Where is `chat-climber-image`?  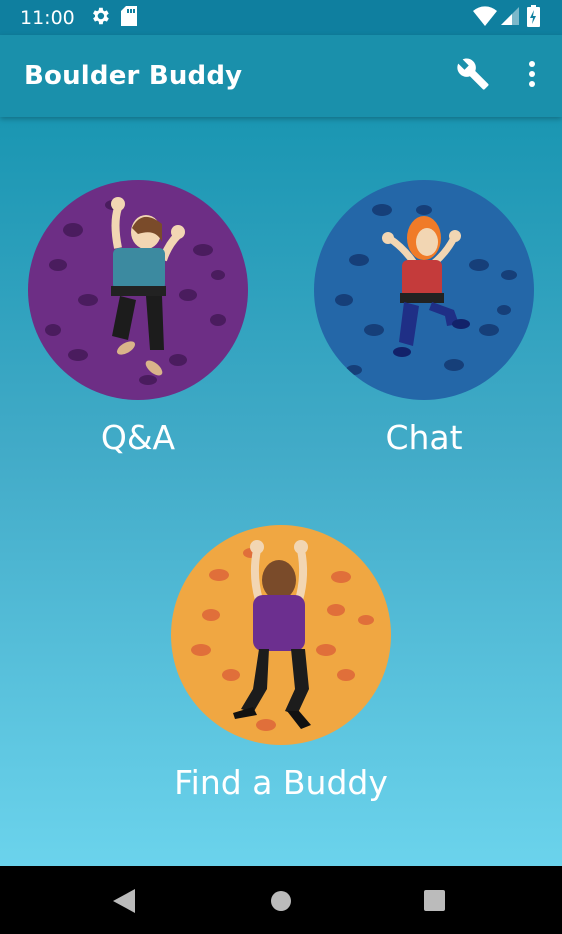 chat-climber-image is located at coordinates (426, 289).